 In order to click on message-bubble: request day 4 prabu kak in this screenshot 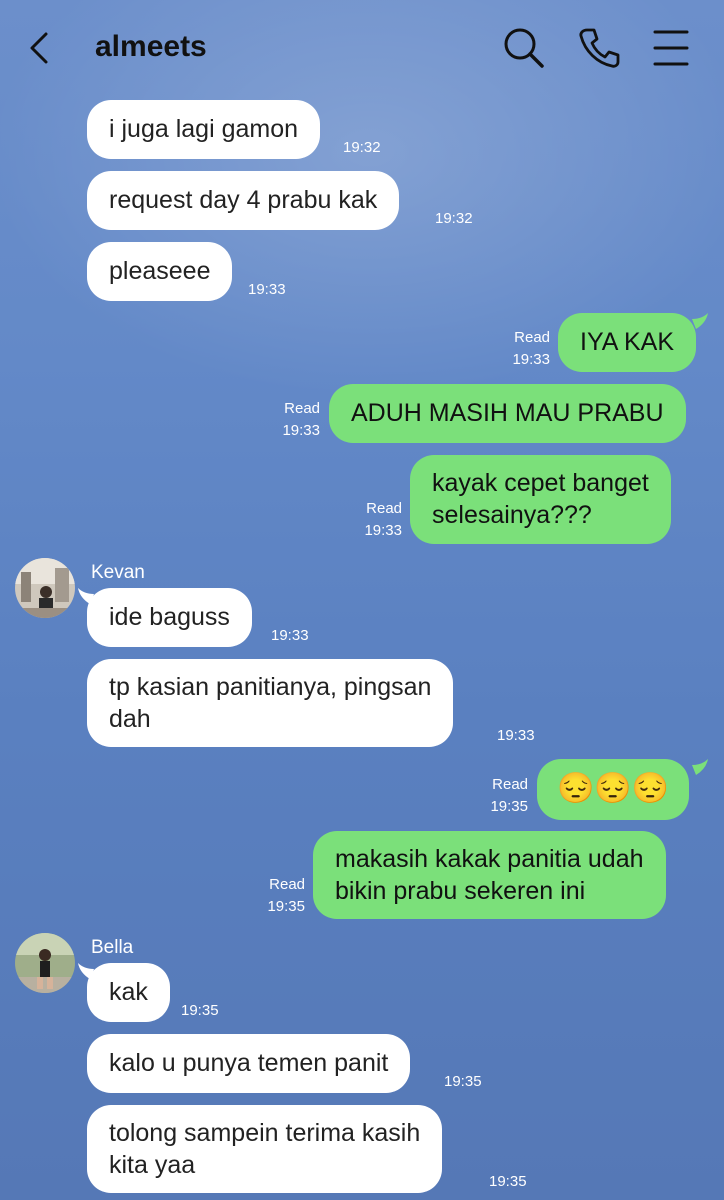, I will do `click(243, 200)`.